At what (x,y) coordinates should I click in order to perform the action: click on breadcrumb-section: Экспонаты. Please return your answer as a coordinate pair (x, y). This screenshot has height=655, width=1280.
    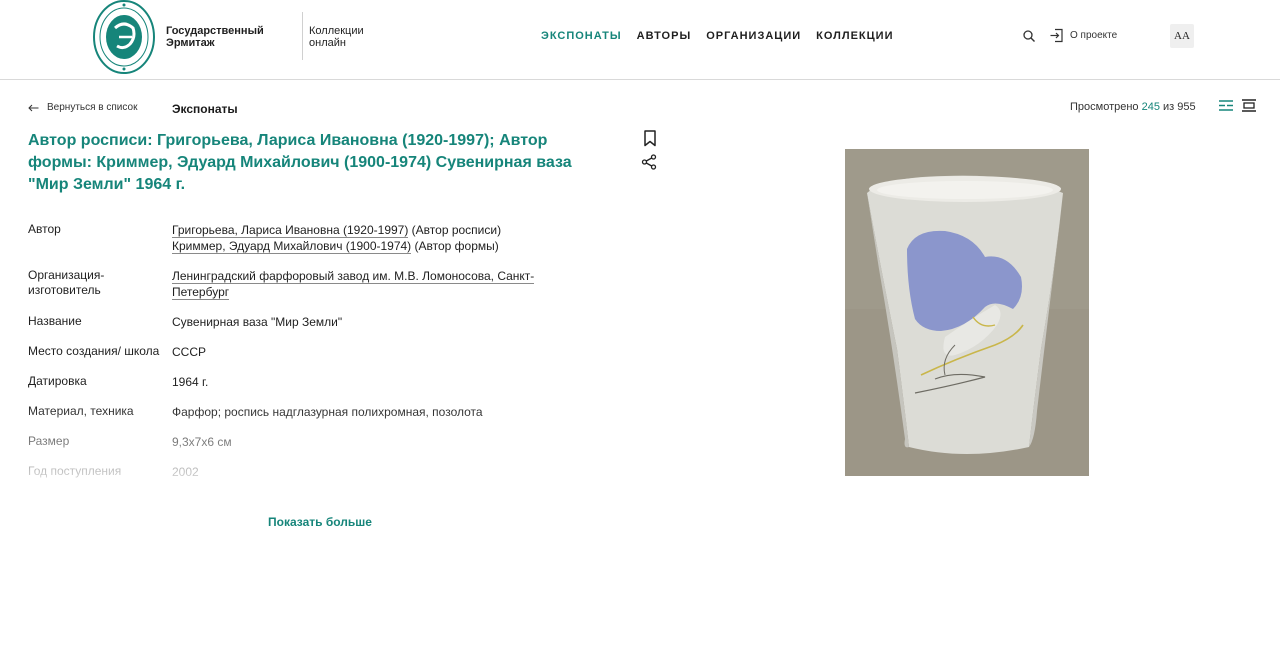
    Looking at the image, I should click on (205, 109).